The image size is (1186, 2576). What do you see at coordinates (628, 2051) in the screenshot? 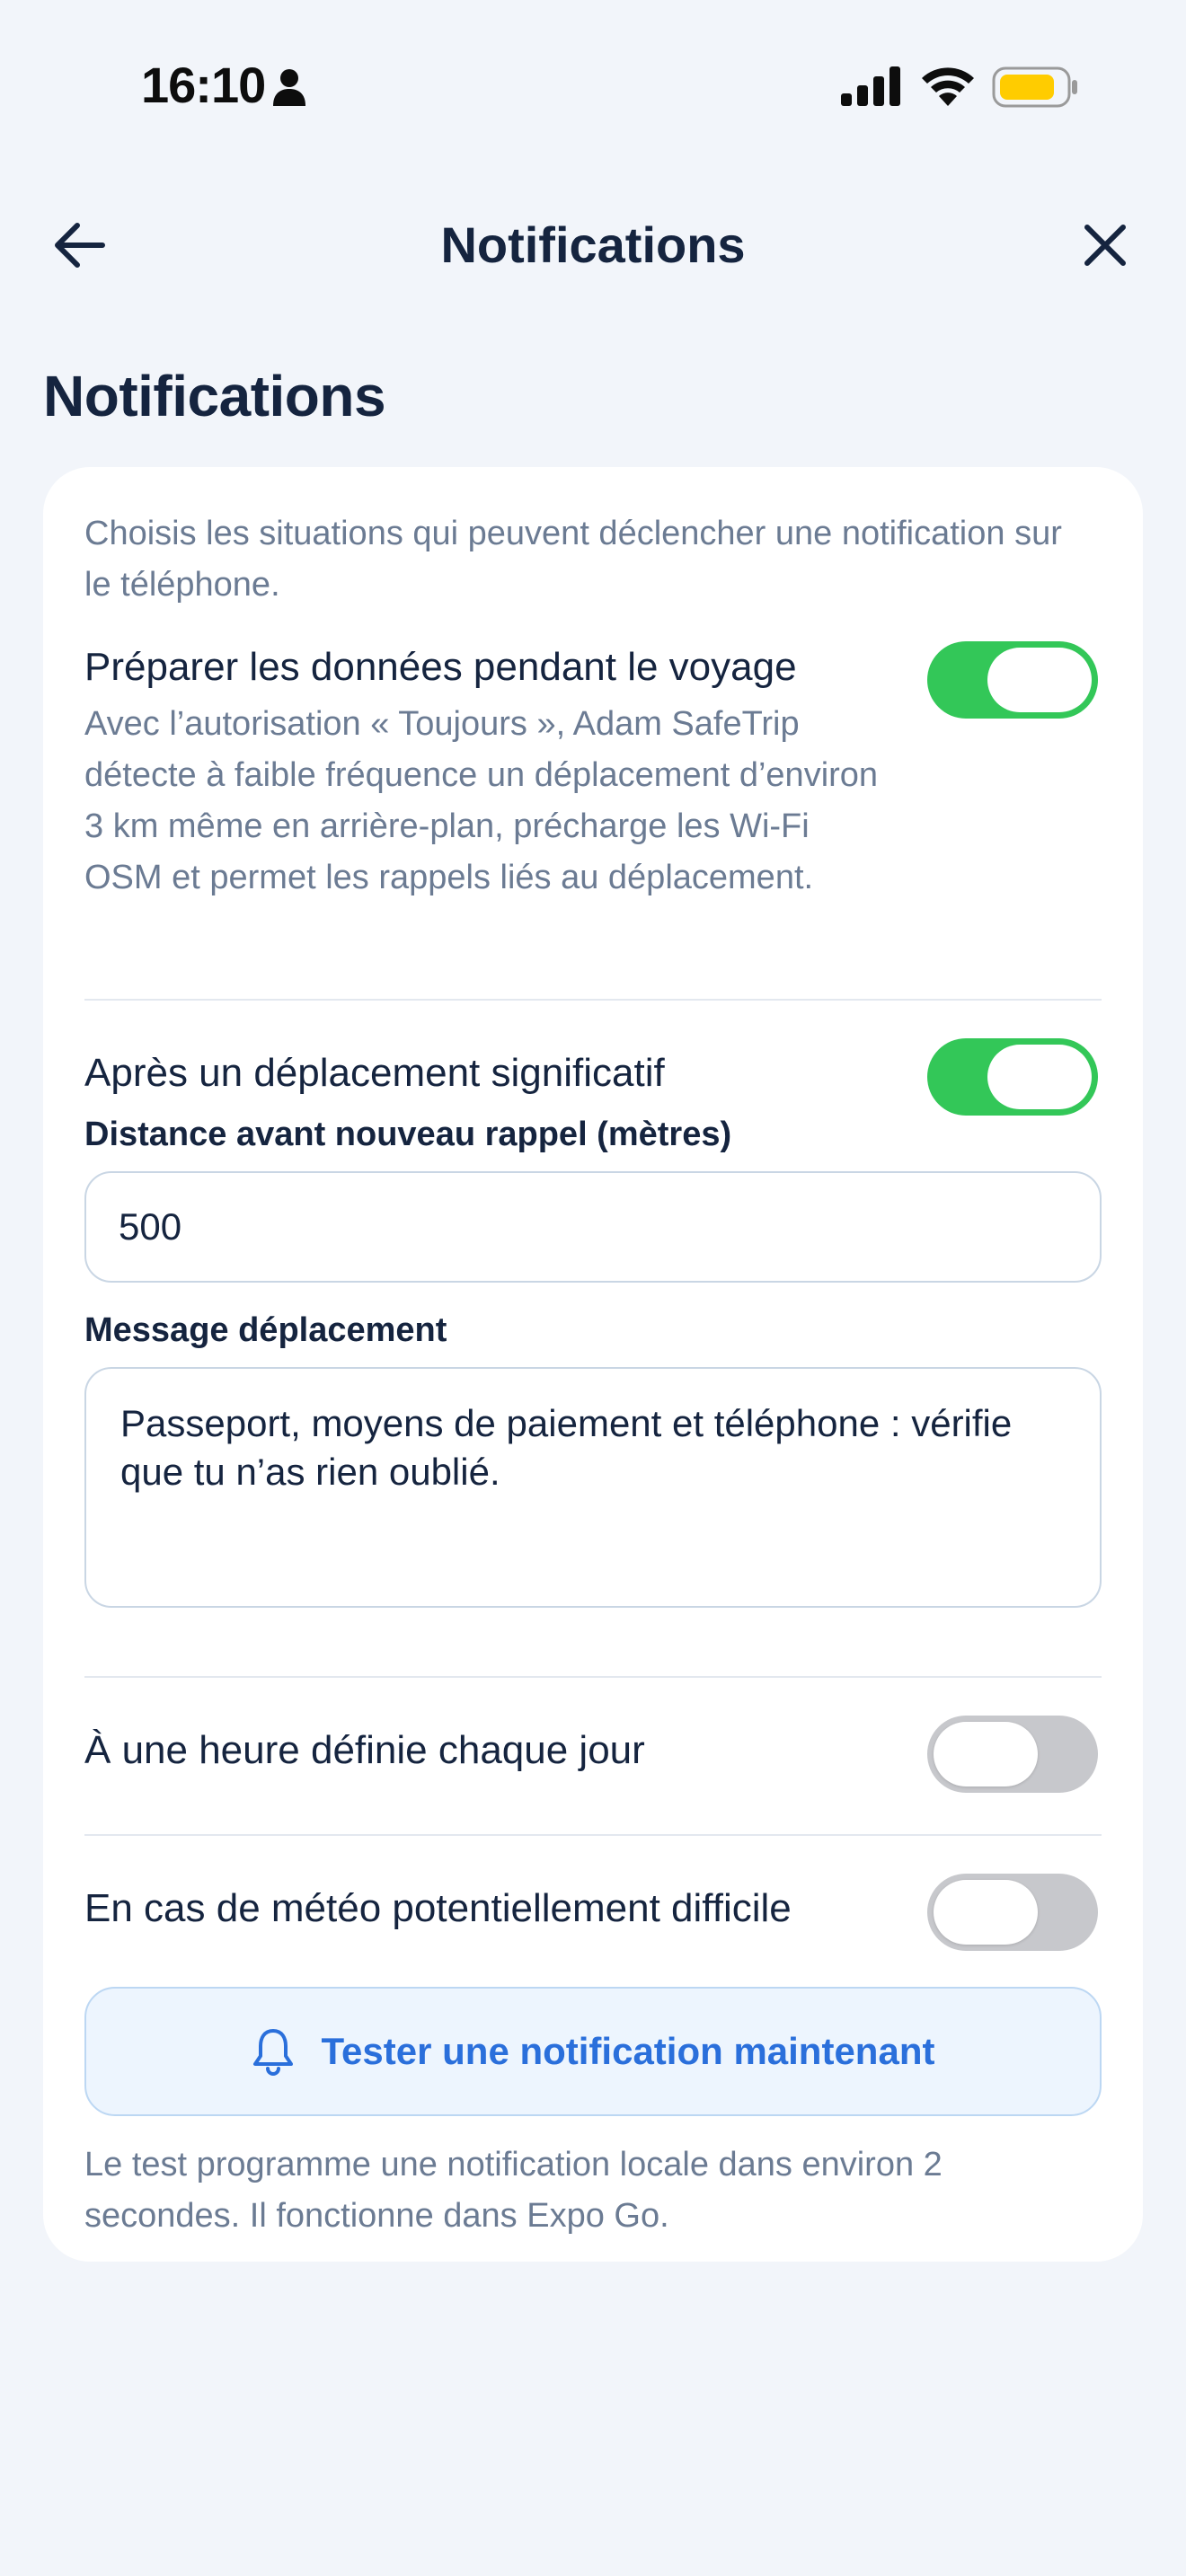
I see `test-notification-label: Tester une notification maintenant` at bounding box center [628, 2051].